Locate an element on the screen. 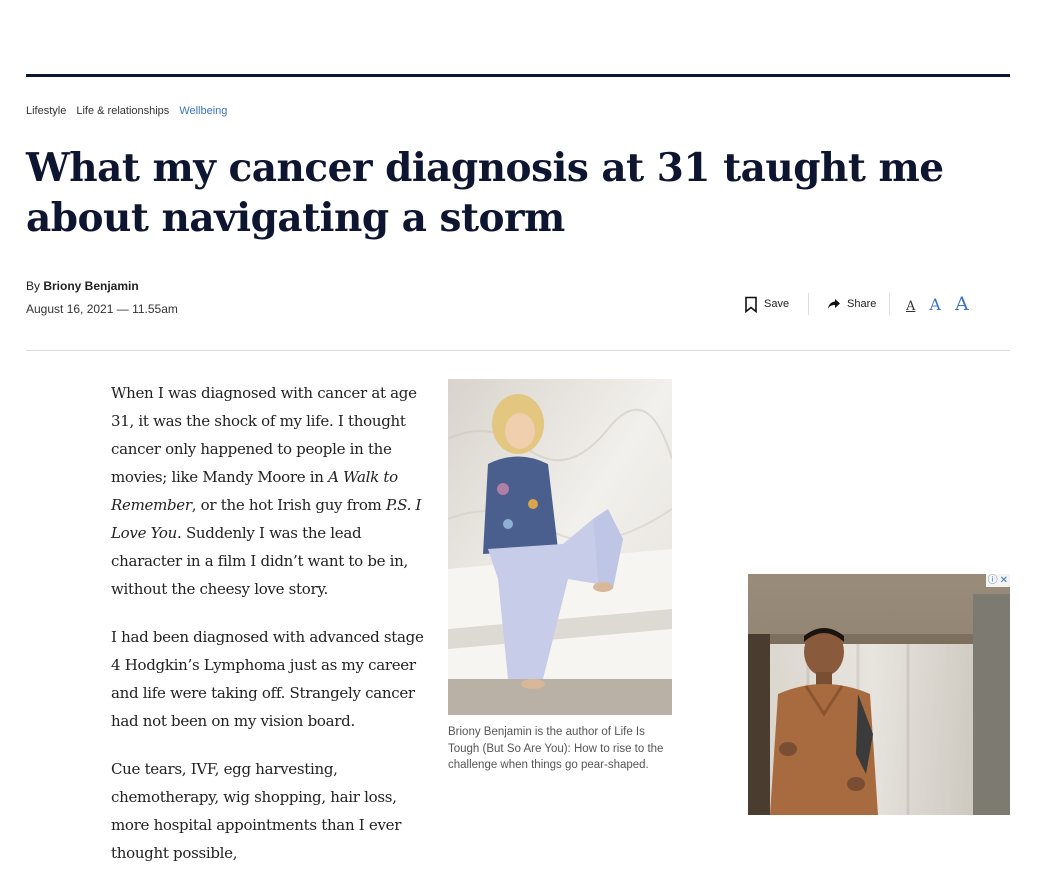 This screenshot has height=875, width=1037. video-ad: ⓘ ✕ is located at coordinates (879, 694).